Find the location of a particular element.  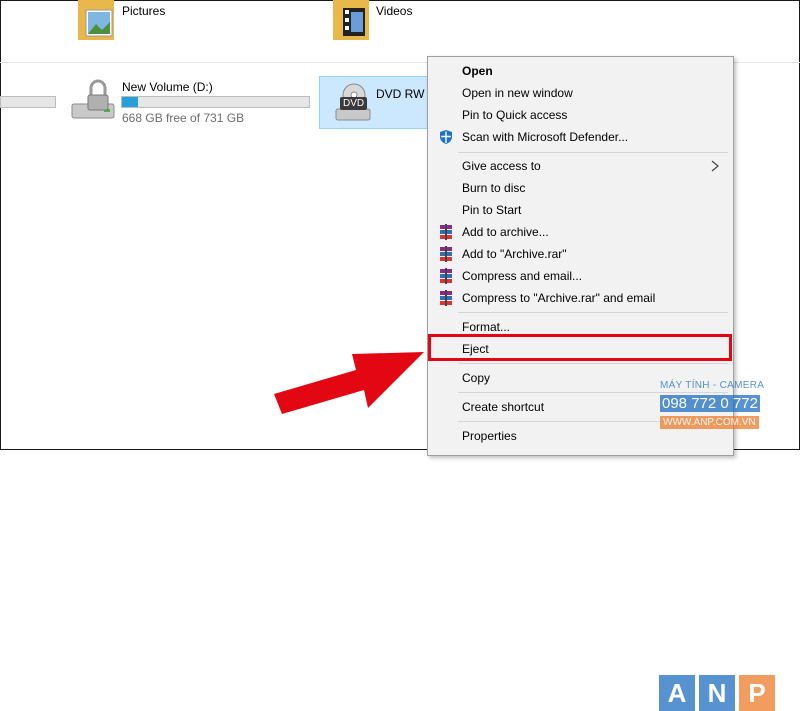

menu-item-label: Open in new window is located at coordinates (517, 93).